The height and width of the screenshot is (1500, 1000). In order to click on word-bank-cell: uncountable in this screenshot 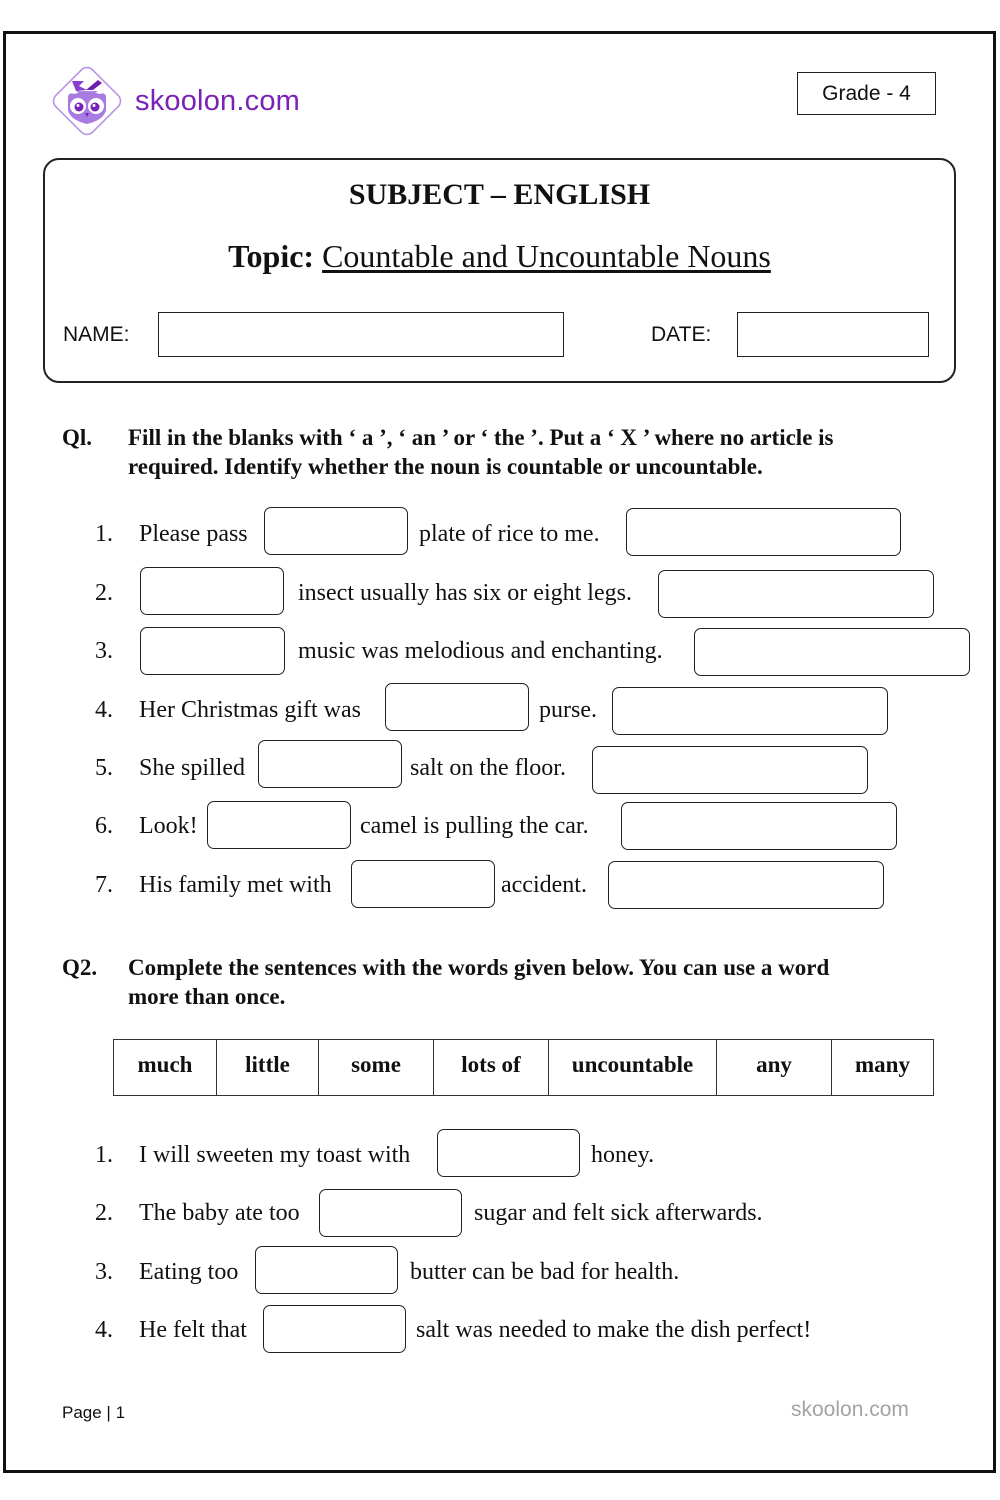, I will do `click(632, 1067)`.